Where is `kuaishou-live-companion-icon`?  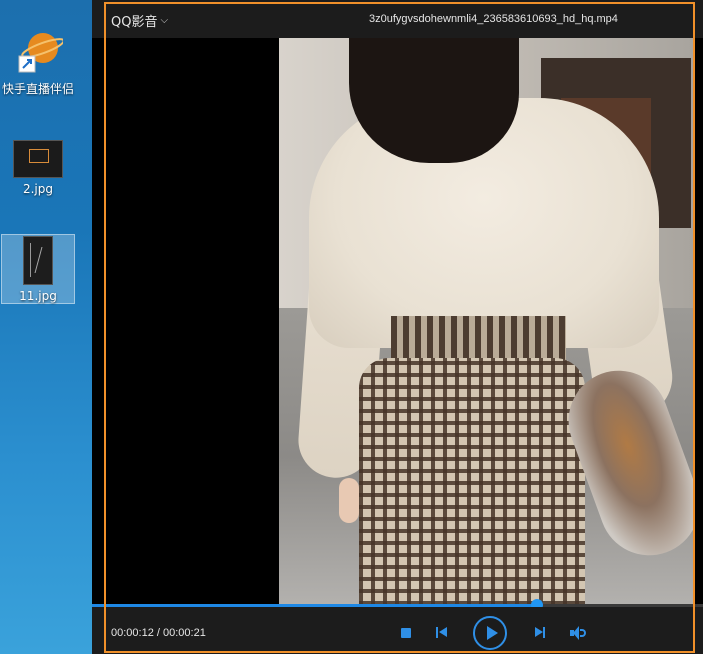
kuaishou-live-companion-icon is located at coordinates (40, 53).